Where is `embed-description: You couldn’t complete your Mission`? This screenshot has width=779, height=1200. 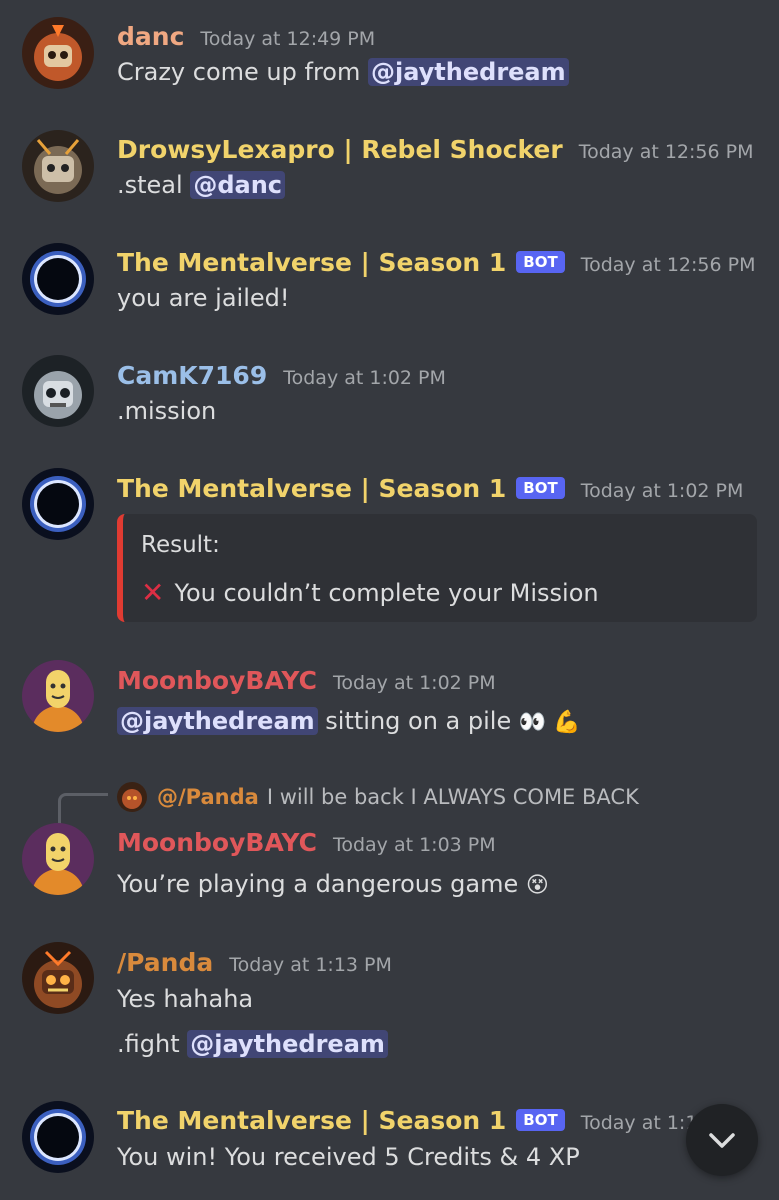
embed-description: You couldn’t complete your Mission is located at coordinates (386, 592).